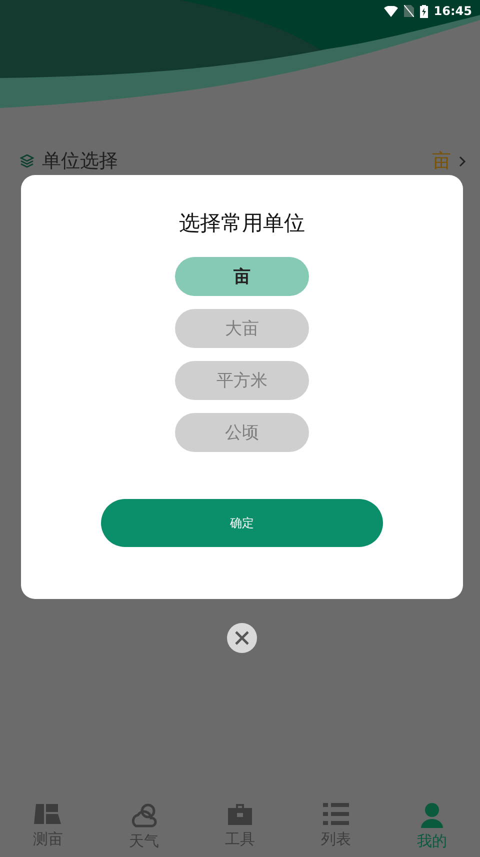  Describe the element at coordinates (242, 223) in the screenshot. I see `dialog-title: 选择常用单位` at that location.